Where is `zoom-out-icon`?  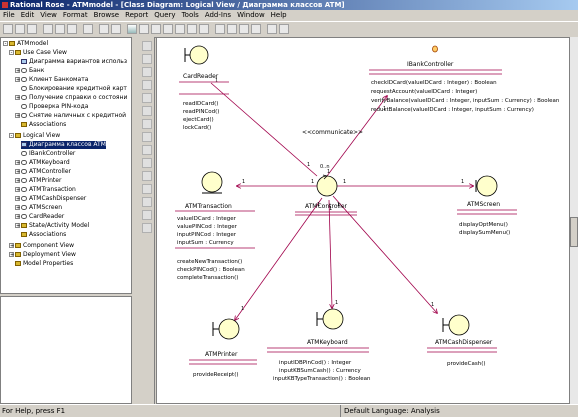
zoom-out-icon is located at coordinates (232, 29).